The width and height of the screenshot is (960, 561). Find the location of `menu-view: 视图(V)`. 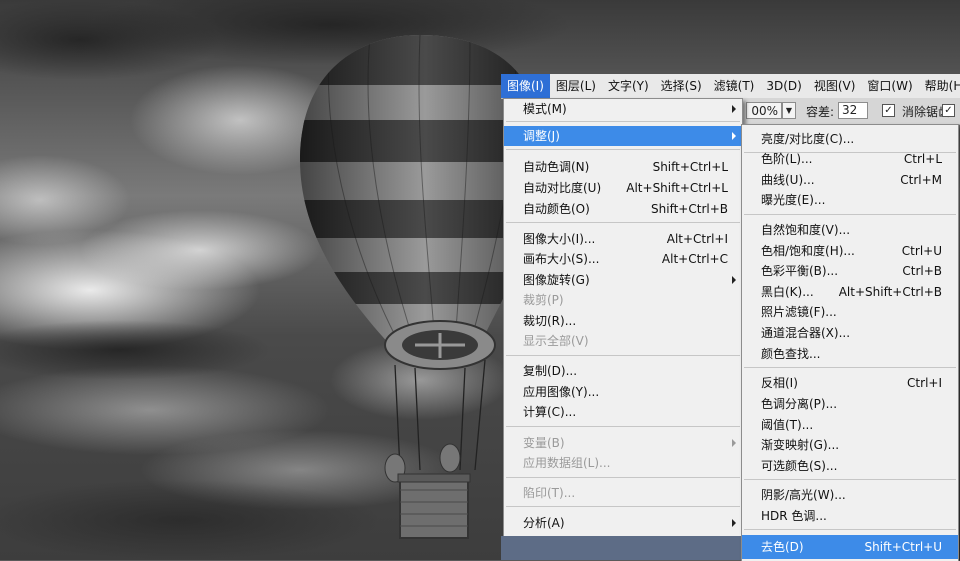

menu-view: 视图(V) is located at coordinates (835, 86).